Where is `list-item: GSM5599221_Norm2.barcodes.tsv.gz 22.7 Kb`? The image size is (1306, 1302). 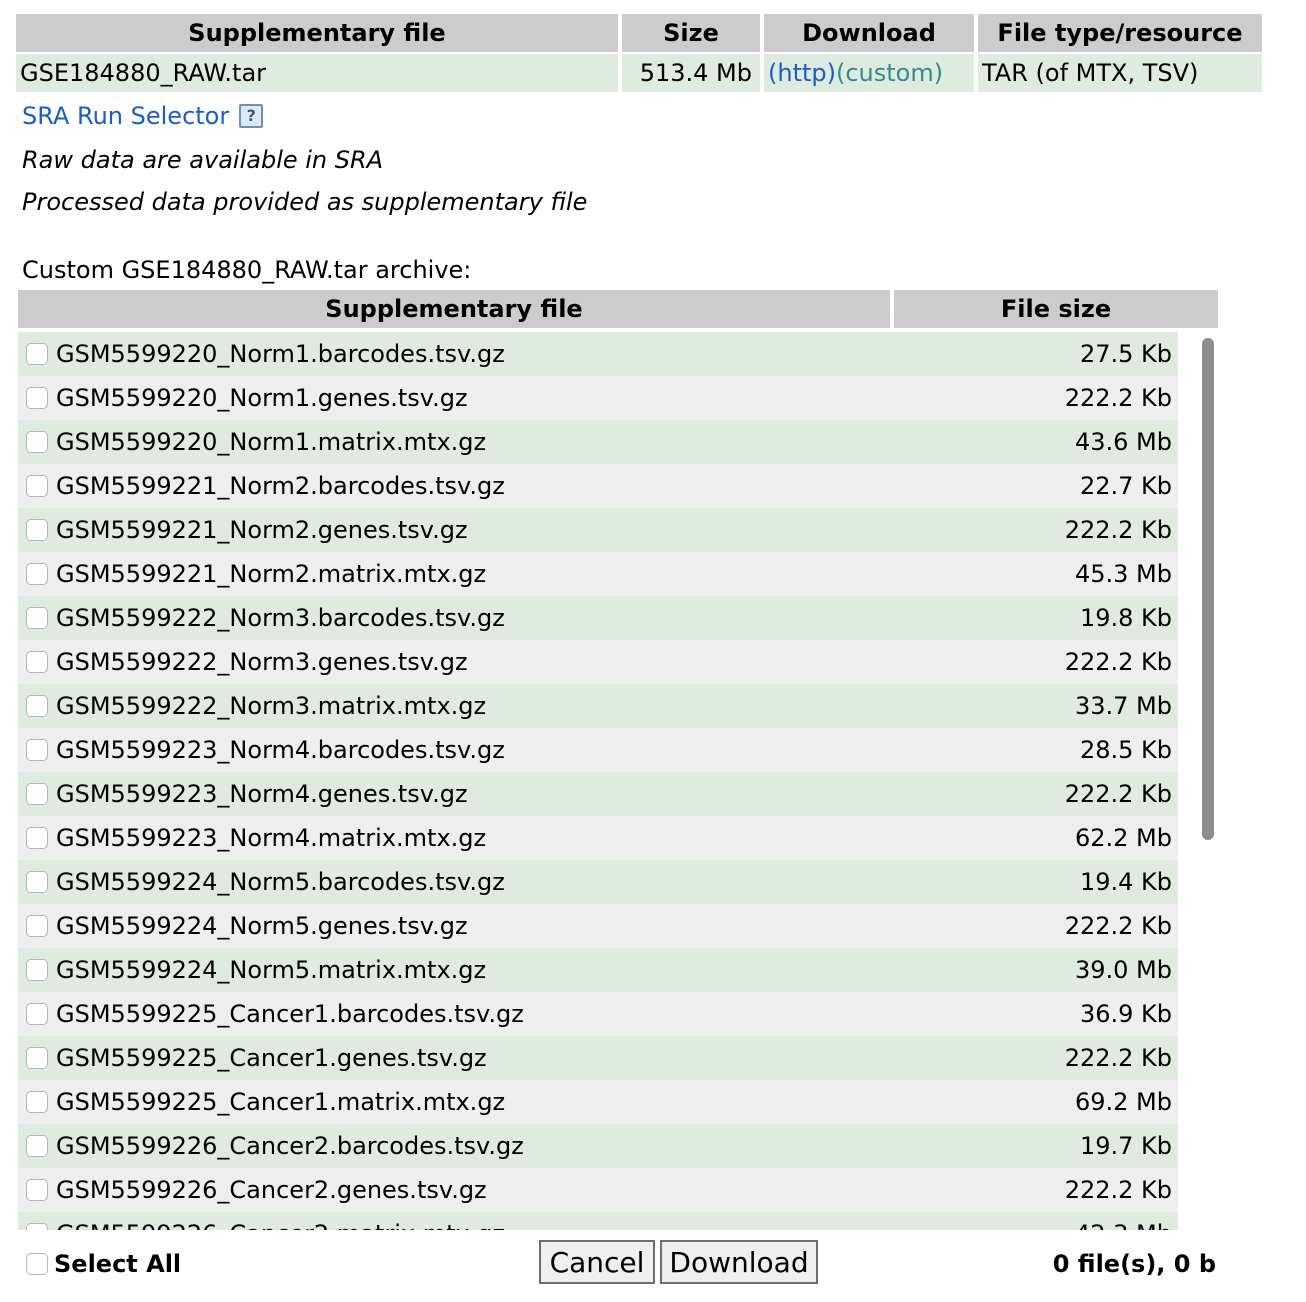
list-item: GSM5599221_Norm2.barcodes.tsv.gz 22.7 Kb is located at coordinates (598, 486).